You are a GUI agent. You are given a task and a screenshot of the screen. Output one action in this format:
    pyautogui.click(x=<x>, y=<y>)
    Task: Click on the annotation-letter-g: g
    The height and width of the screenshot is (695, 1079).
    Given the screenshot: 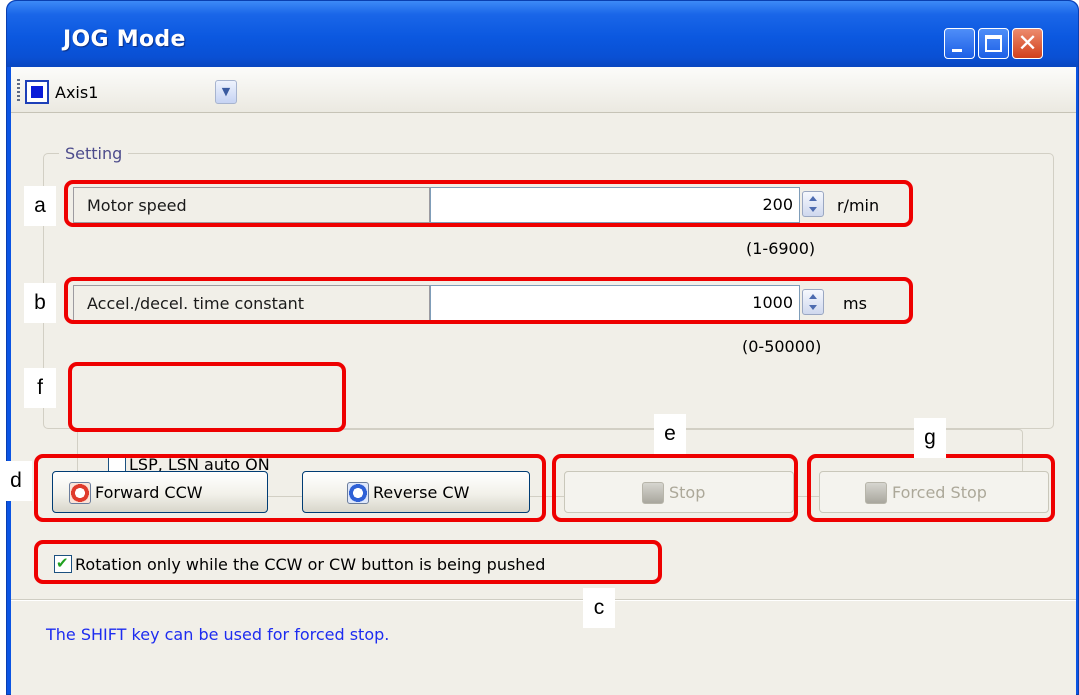 What is the action you would take?
    pyautogui.click(x=930, y=438)
    